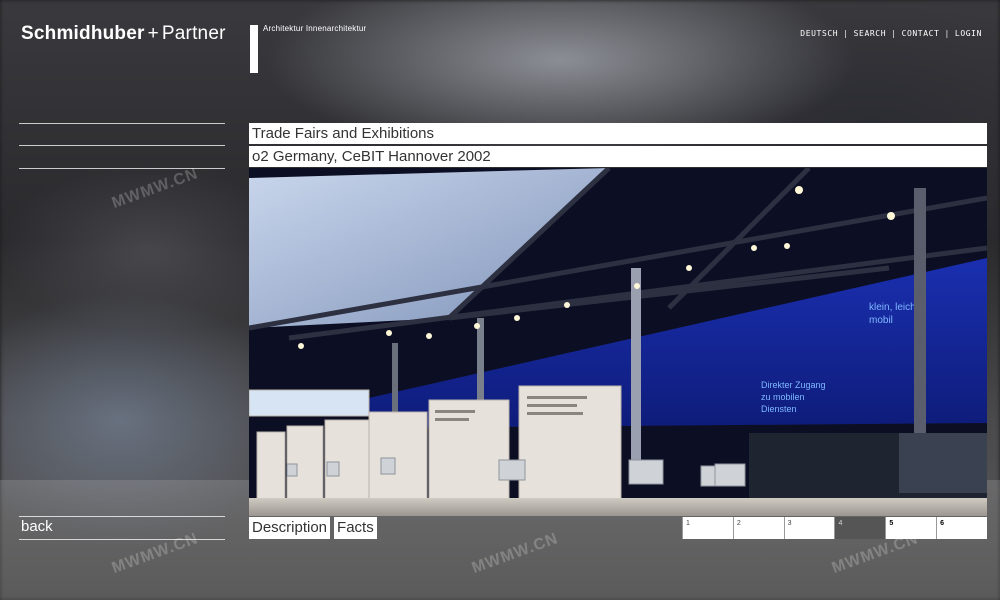 The width and height of the screenshot is (1000, 600). Describe the element at coordinates (254, 49) in the screenshot. I see `logo-divider` at that location.